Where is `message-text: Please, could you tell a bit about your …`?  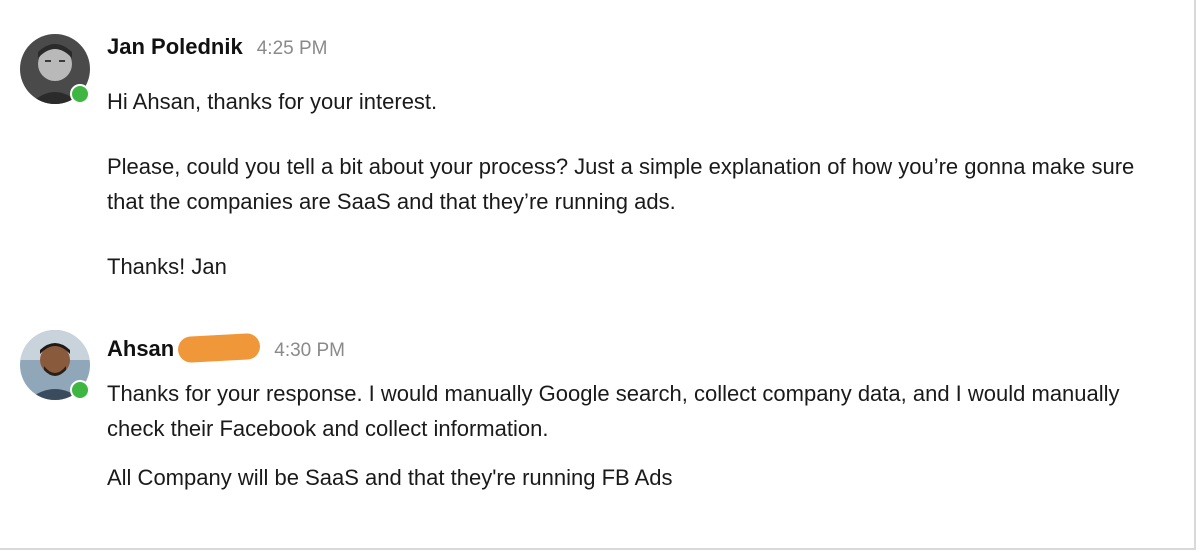 message-text: Please, could you tell a bit about your … is located at coordinates (621, 184).